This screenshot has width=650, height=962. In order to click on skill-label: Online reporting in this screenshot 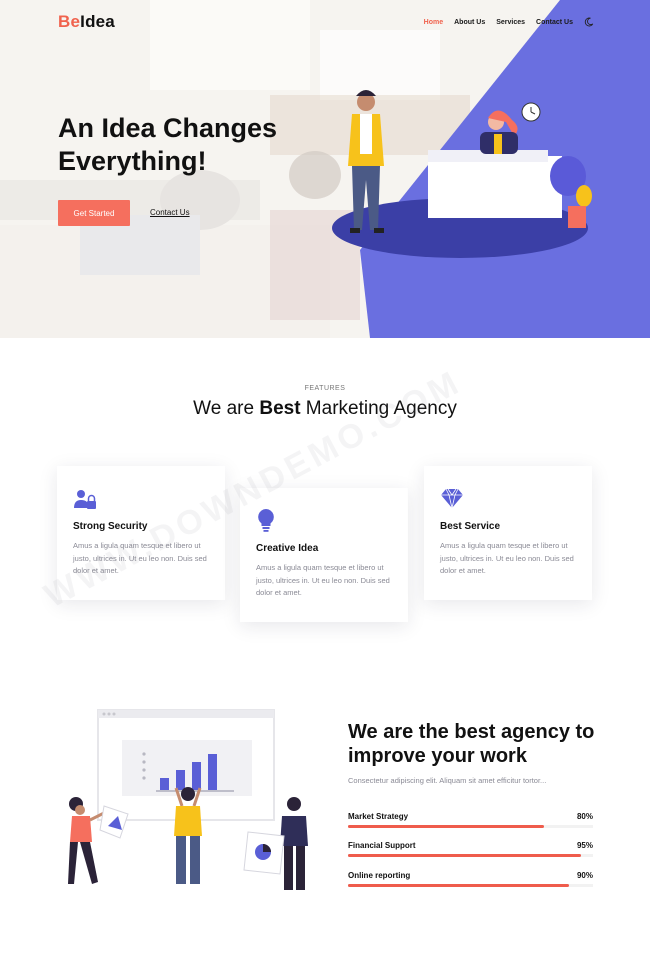, I will do `click(379, 875)`.